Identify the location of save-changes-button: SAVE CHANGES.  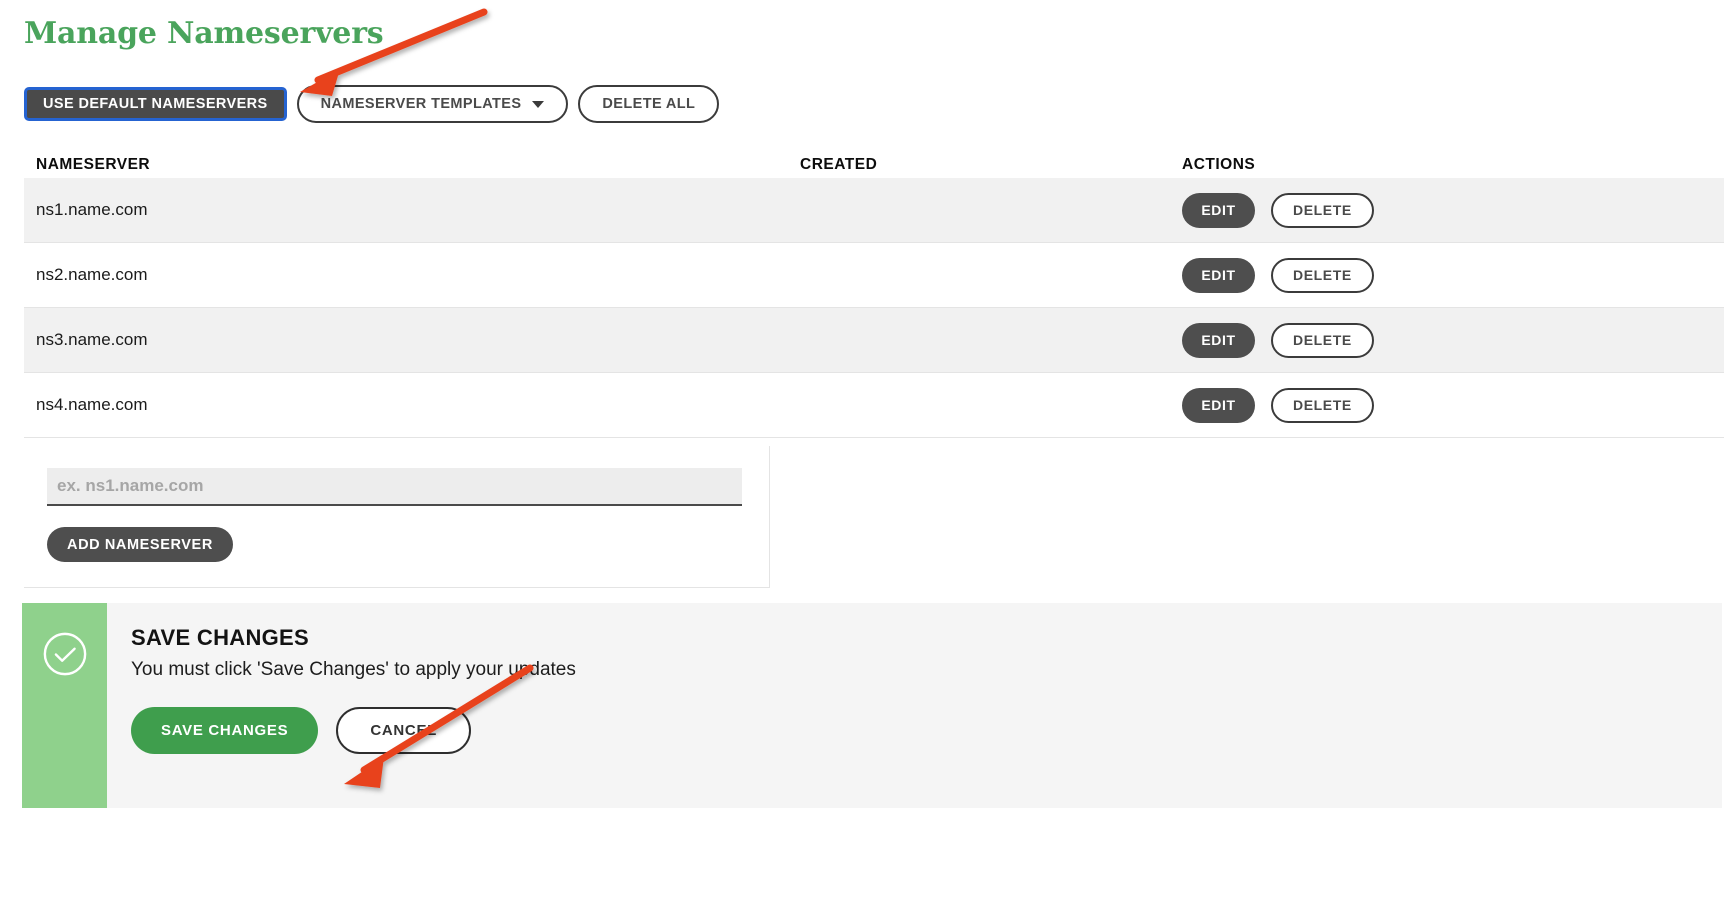
(225, 730).